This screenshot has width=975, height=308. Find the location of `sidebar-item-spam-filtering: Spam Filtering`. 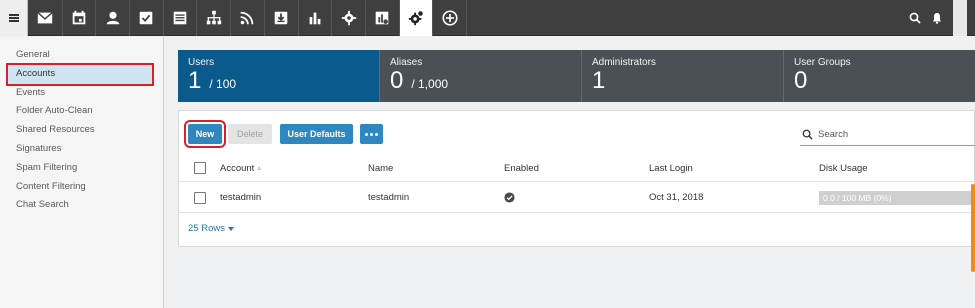

sidebar-item-spam-filtering: Spam Filtering is located at coordinates (81, 168).